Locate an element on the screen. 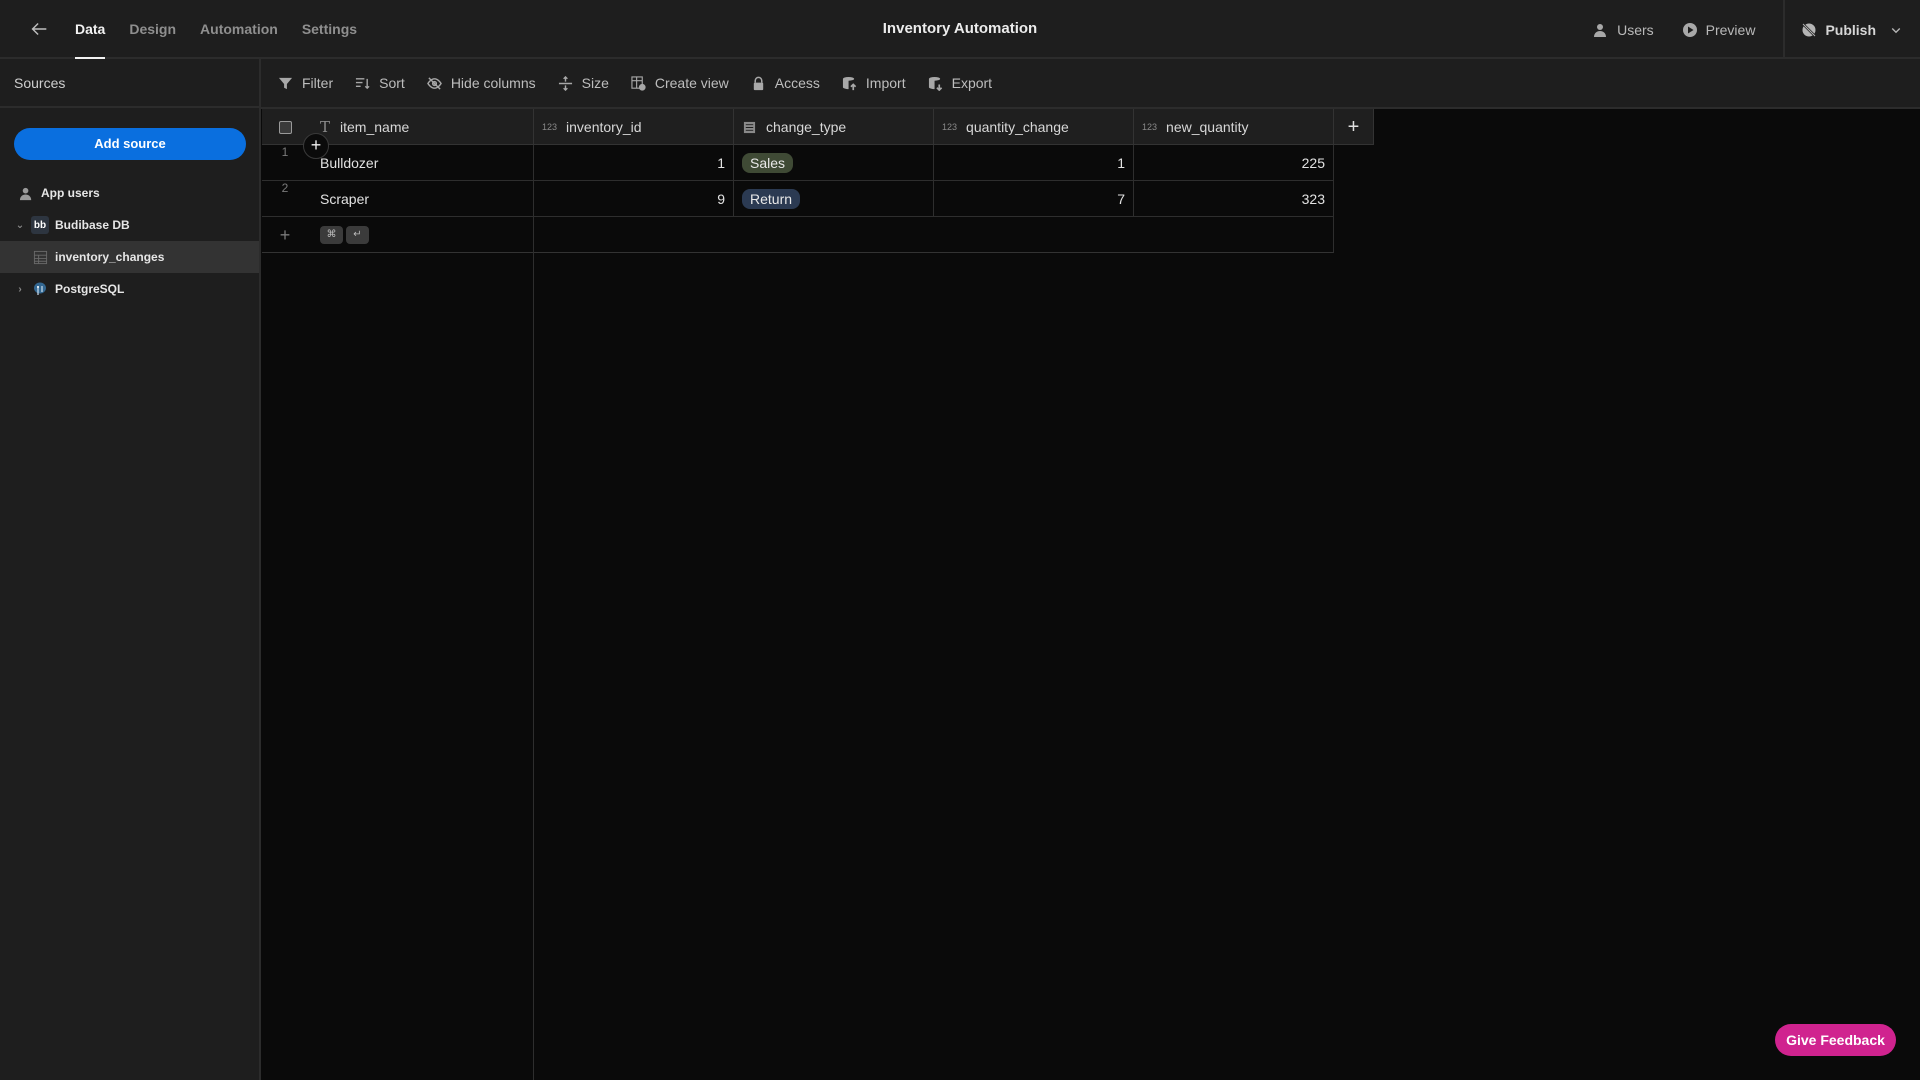 Image resolution: width=1920 pixels, height=1080 pixels. sidebar-item-label: Budibase DB is located at coordinates (92, 225).